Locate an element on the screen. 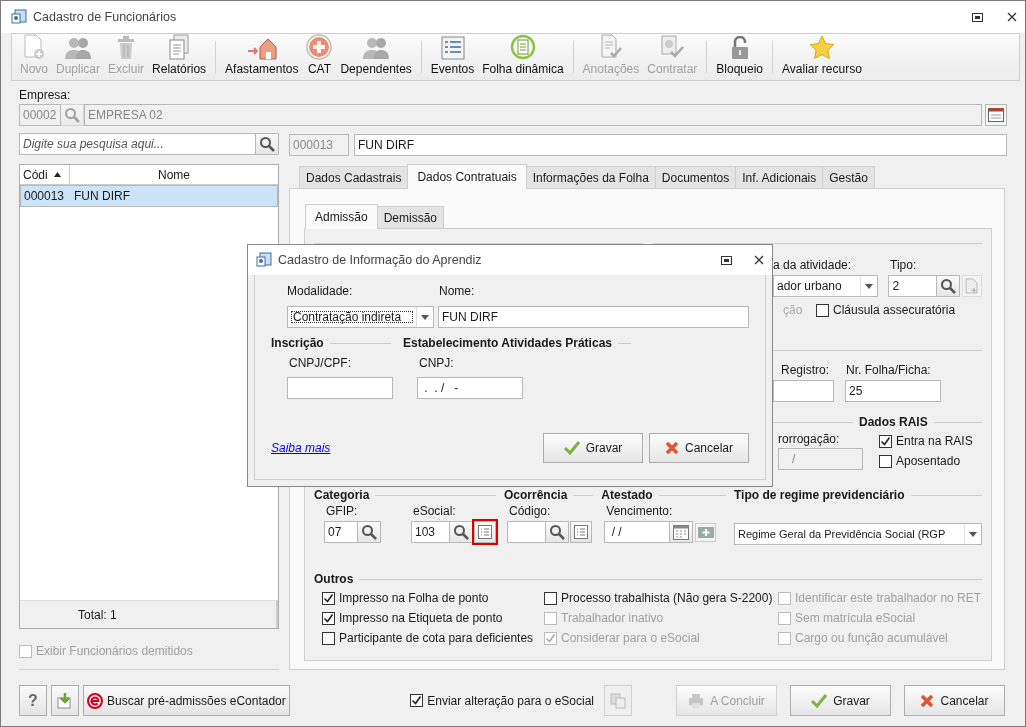 This screenshot has width=1026, height=727. people-icon is located at coordinates (376, 47).